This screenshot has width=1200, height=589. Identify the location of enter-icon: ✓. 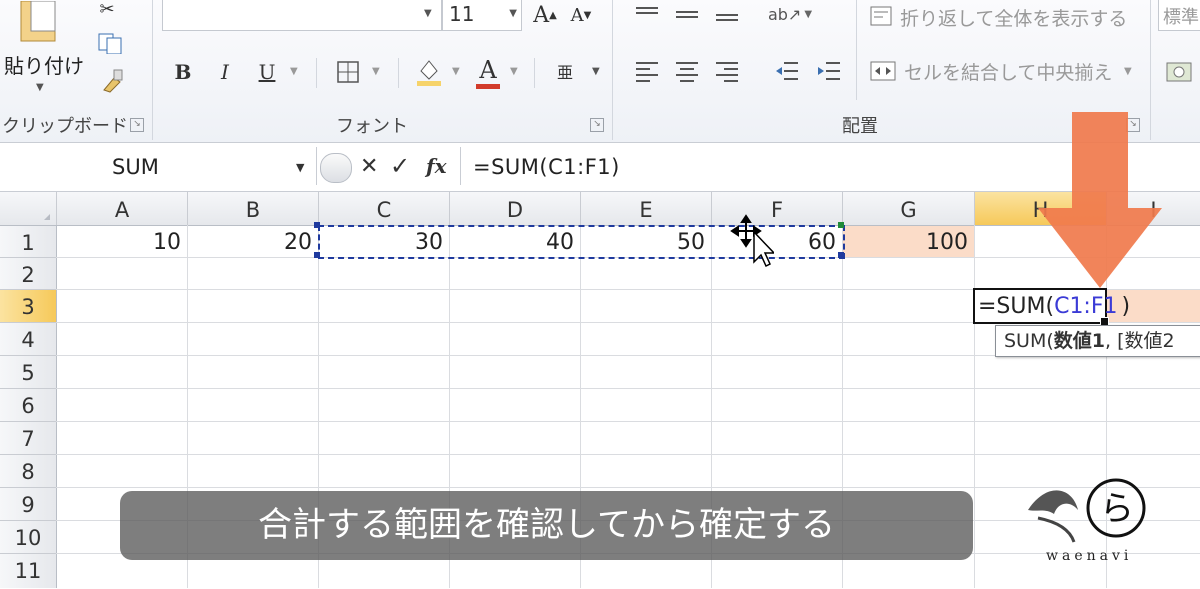
(400, 166).